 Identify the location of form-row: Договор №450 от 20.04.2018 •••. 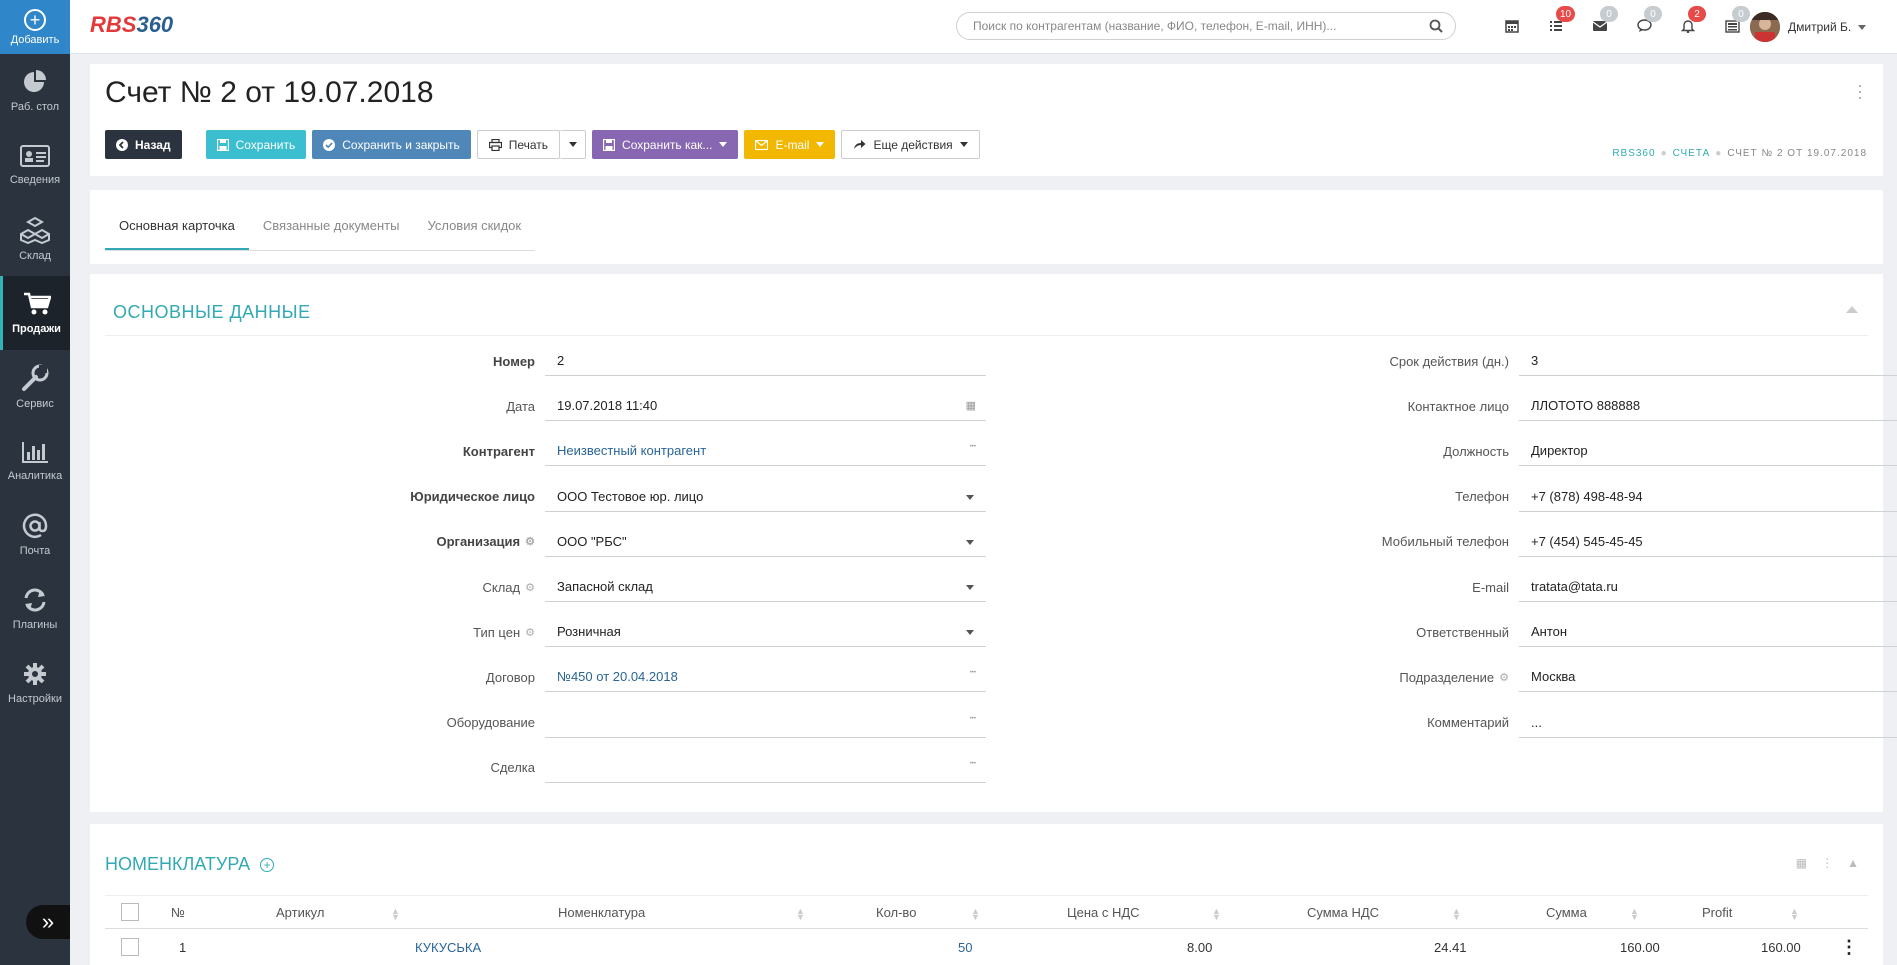
(630, 677).